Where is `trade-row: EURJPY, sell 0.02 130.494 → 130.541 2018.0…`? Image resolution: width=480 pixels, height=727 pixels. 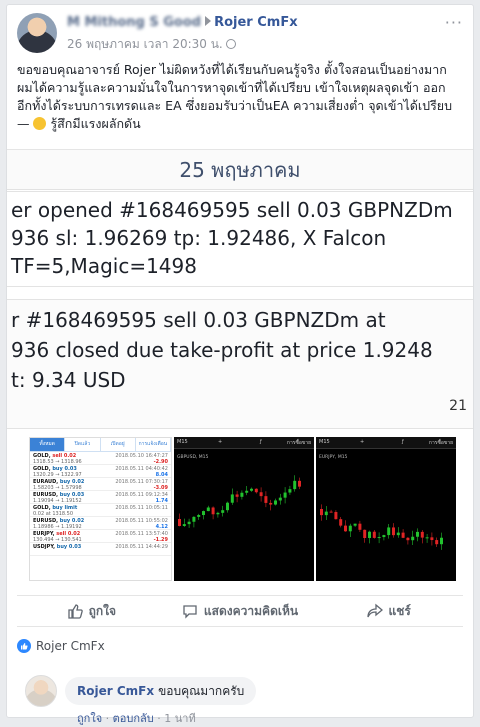 trade-row: EURJPY, sell 0.02 130.494 → 130.541 2018.0… is located at coordinates (100, 536).